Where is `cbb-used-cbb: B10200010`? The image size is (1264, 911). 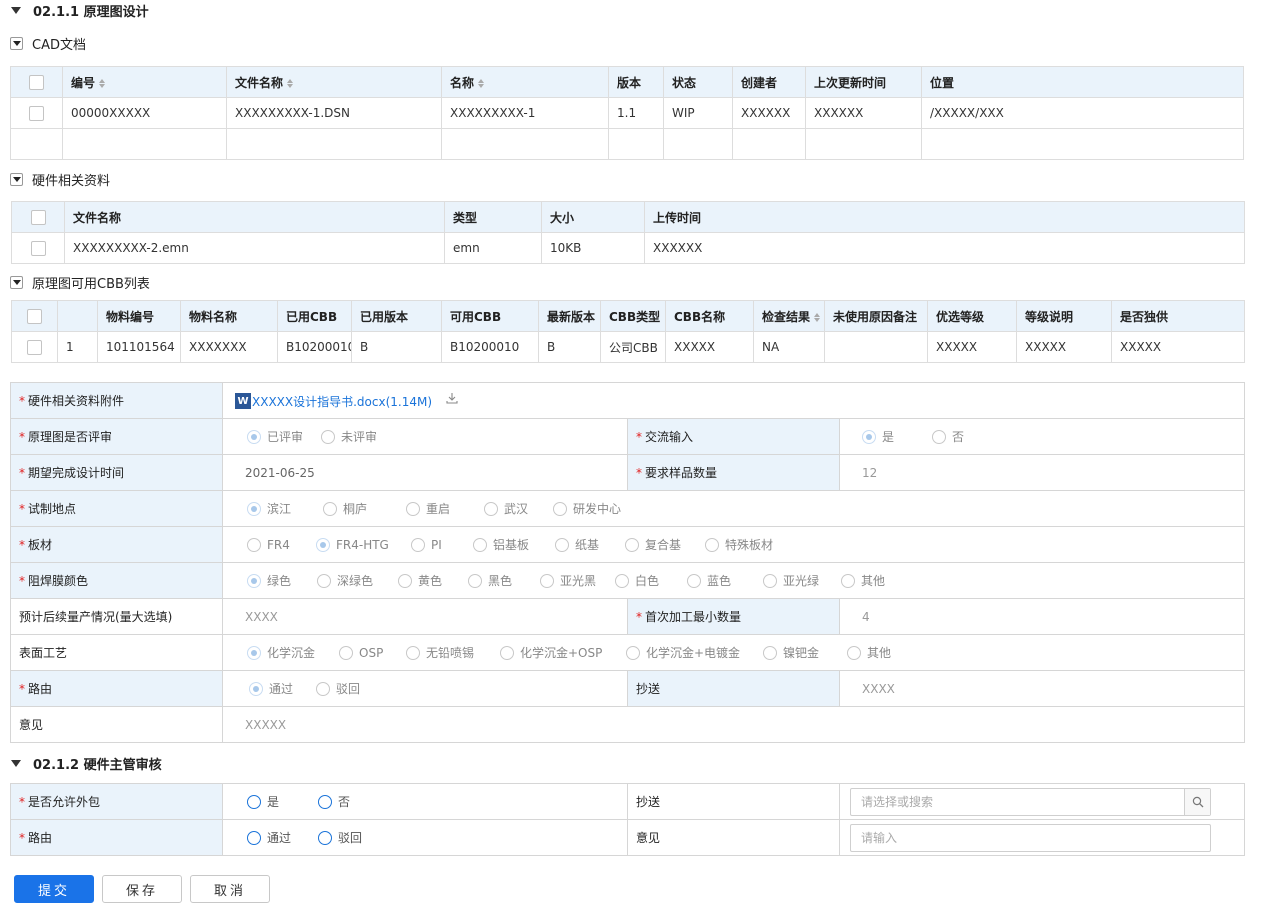
cbb-used-cbb: B10200010 is located at coordinates (314, 347).